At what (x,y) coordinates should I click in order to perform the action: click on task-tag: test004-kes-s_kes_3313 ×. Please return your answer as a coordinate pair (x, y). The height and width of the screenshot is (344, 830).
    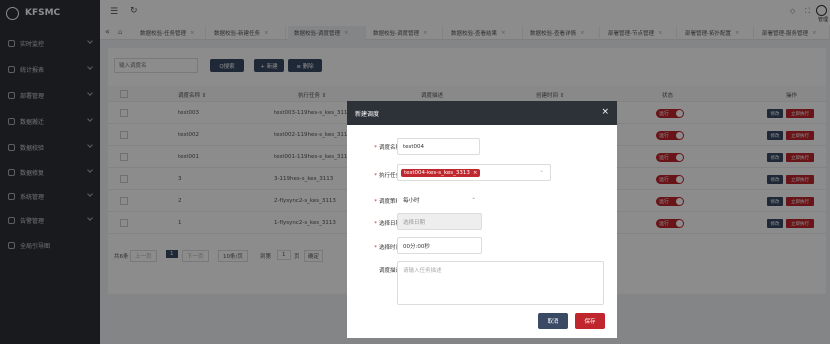
    Looking at the image, I should click on (441, 172).